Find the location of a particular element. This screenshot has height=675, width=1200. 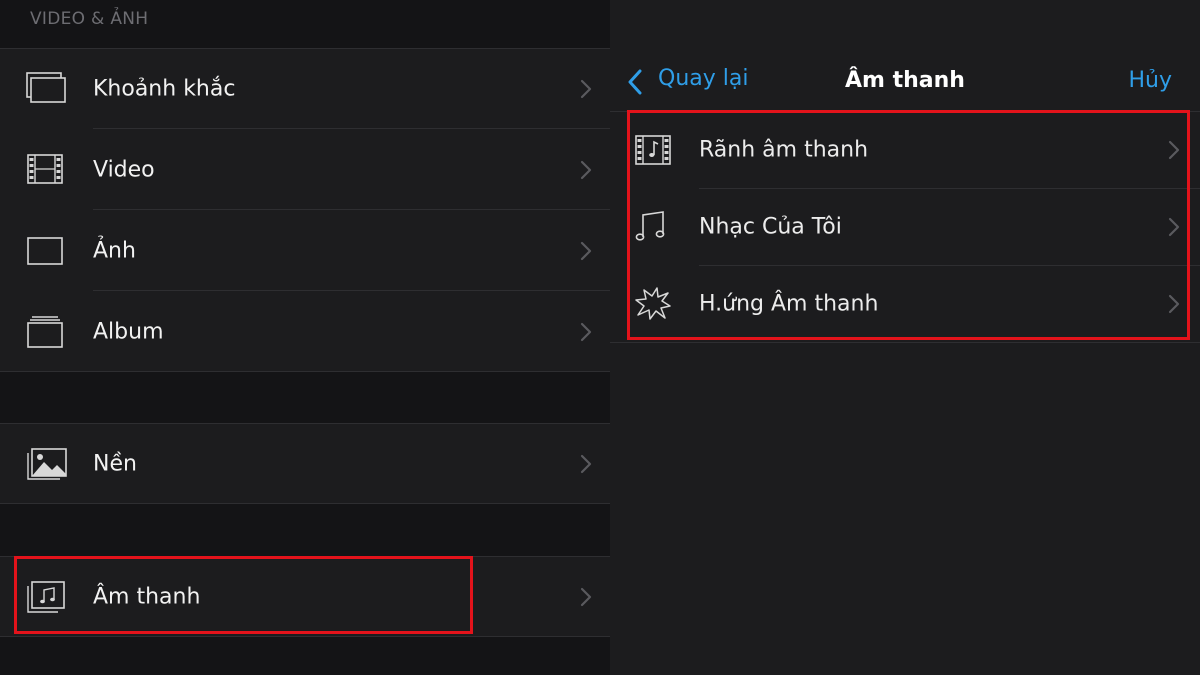

menu-item-background: Nền is located at coordinates (305, 464).